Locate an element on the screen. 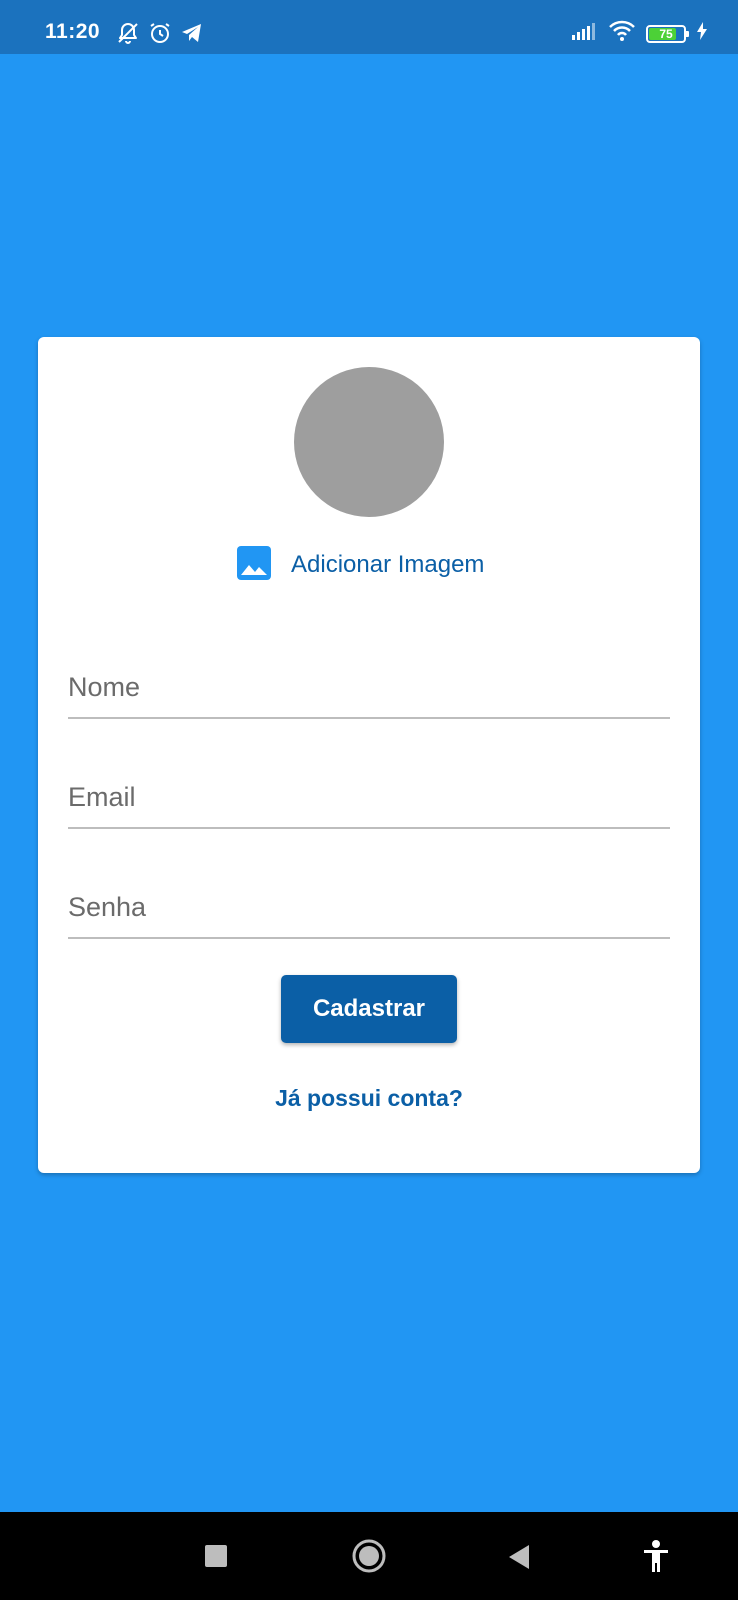 This screenshot has width=738, height=1600. recent-apps-icon is located at coordinates (216, 1558).